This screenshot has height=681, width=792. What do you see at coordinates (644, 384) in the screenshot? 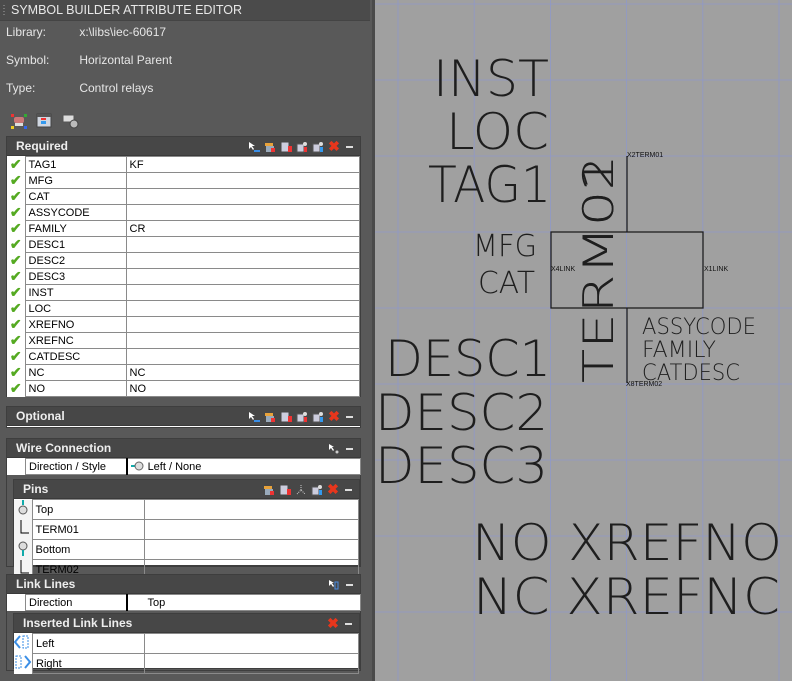
I see `pin-label-x8term02: X8TERM02` at bounding box center [644, 384].